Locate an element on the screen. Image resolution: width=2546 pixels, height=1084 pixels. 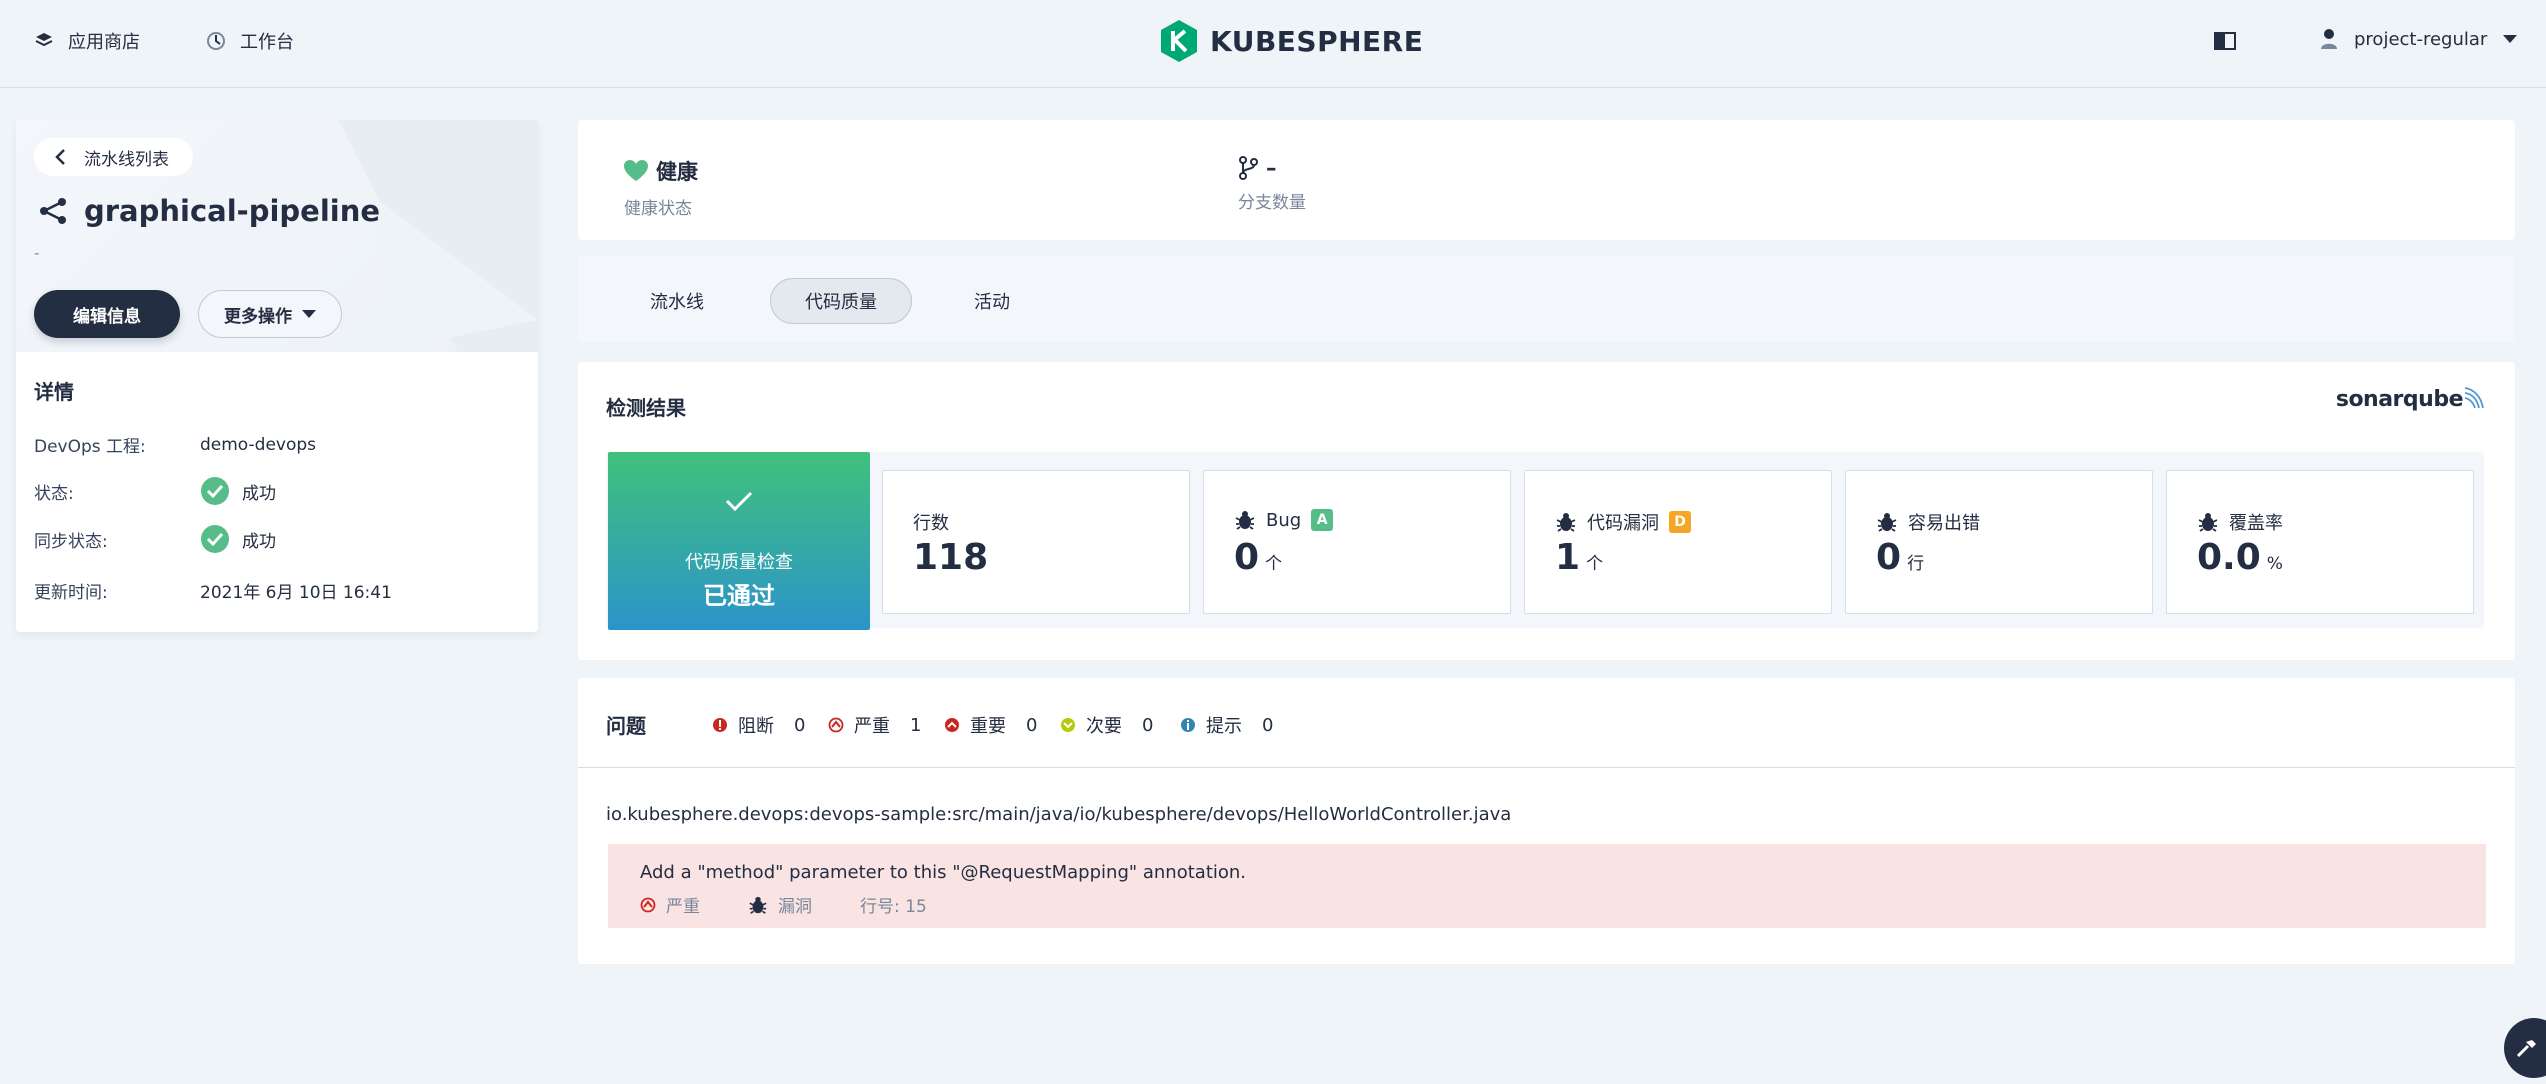
nav-app-store: 应用商店 is located at coordinates (87, 41).